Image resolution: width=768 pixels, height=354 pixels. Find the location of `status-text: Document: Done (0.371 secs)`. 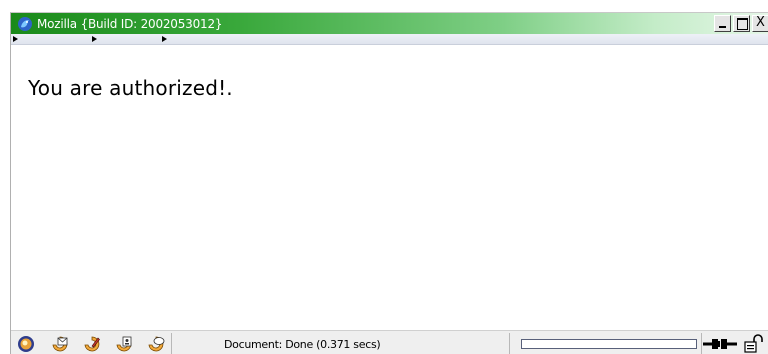

status-text: Document: Done (0.371 secs) is located at coordinates (302, 344).